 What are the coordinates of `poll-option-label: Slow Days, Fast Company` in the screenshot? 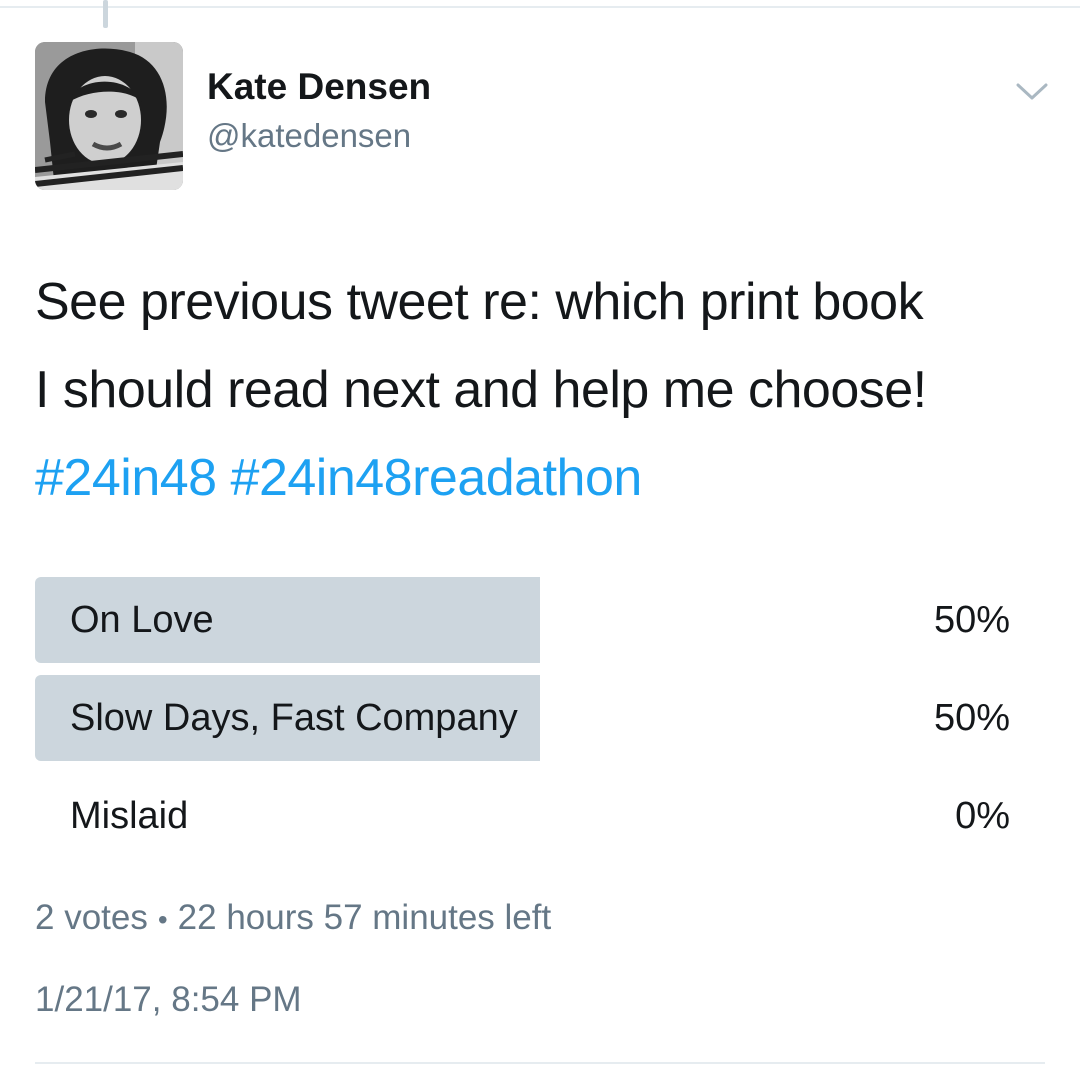 It's located at (294, 718).